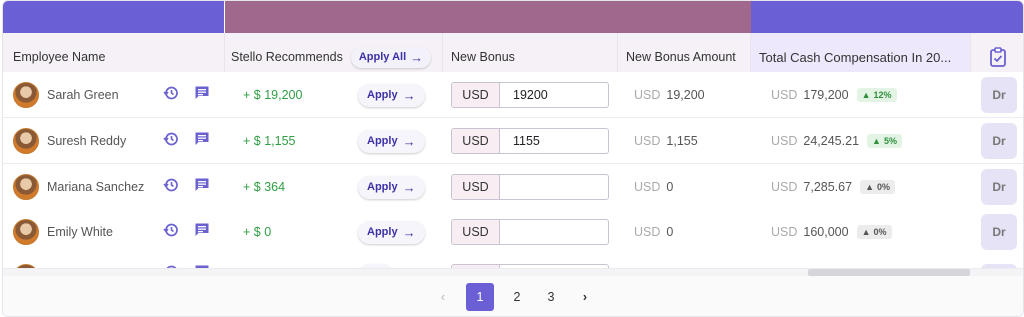 The width and height of the screenshot is (1024, 317). Describe the element at coordinates (826, 232) in the screenshot. I see `total-compensation: 160,000` at that location.